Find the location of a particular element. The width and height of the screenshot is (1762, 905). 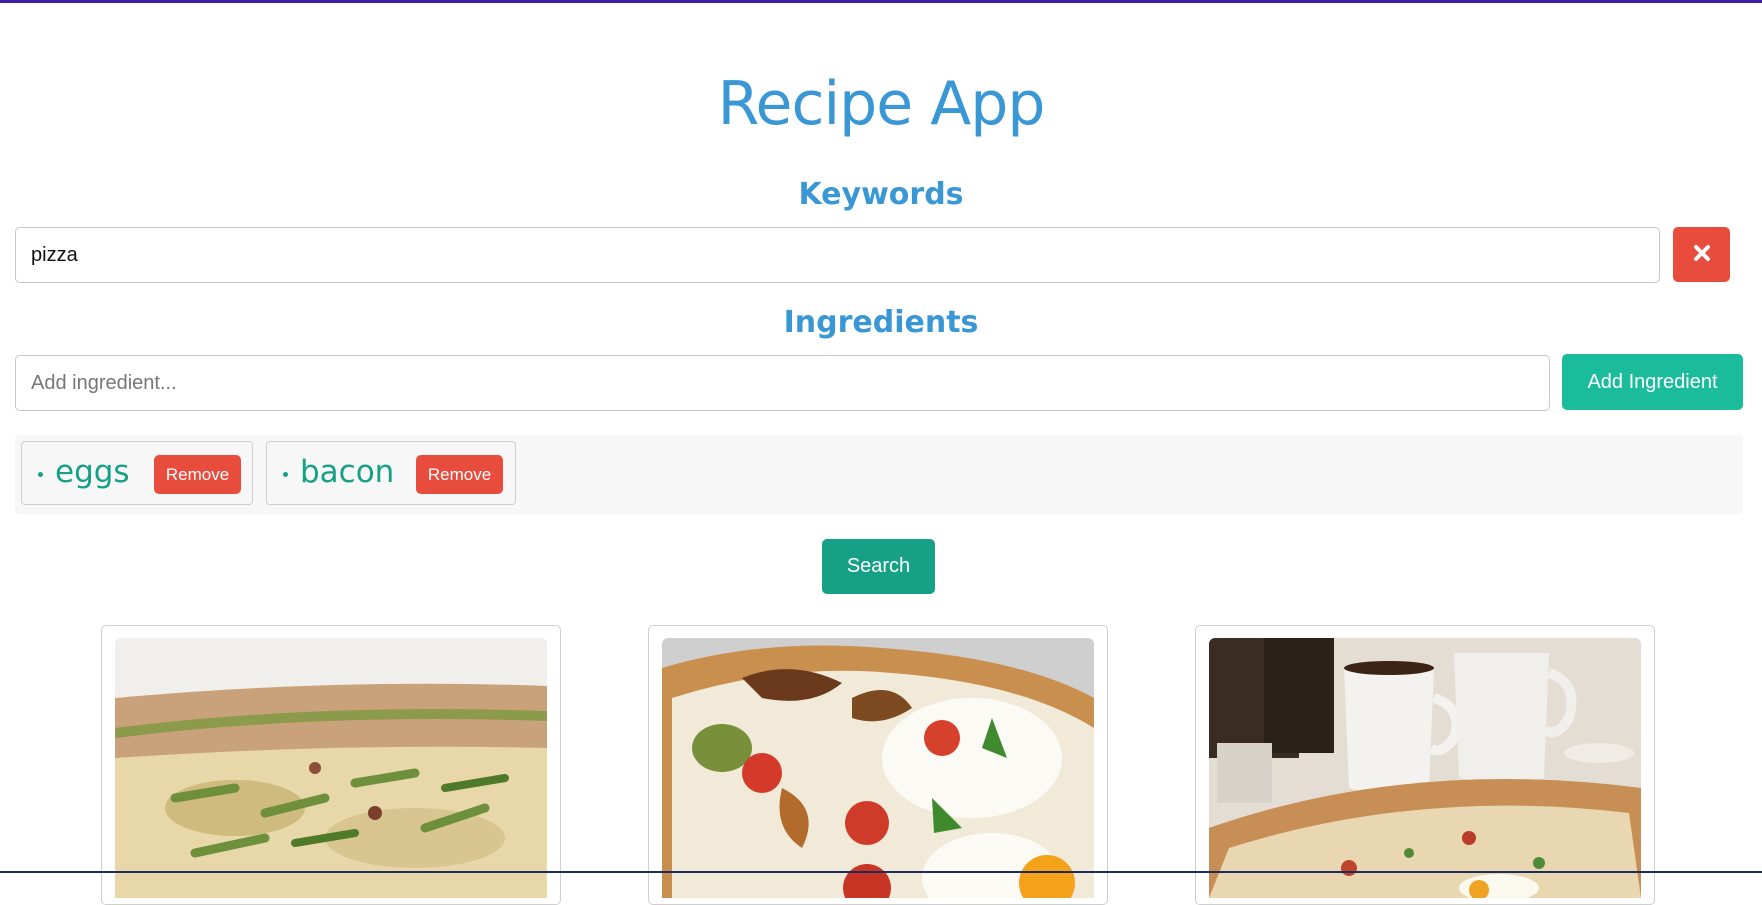

ingredient-name: bacon is located at coordinates (347, 472).